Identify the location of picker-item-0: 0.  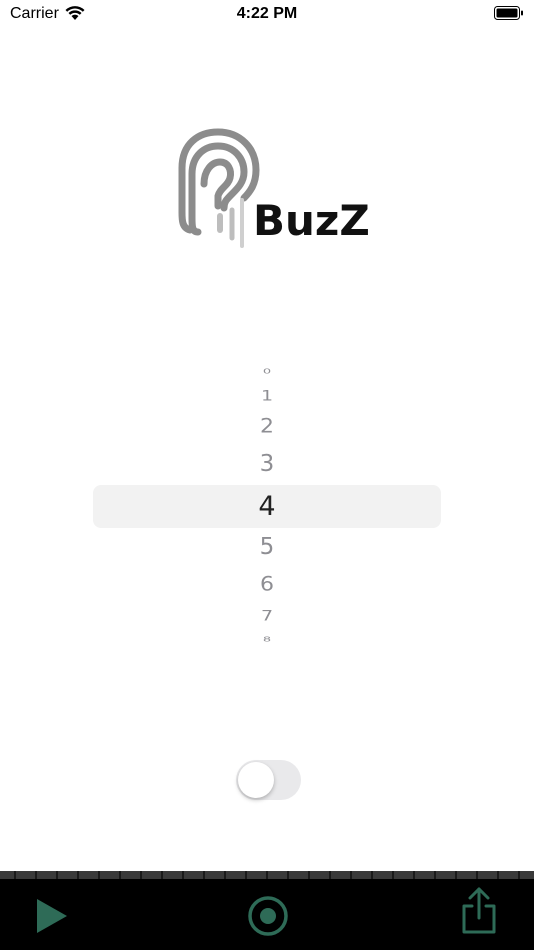
(267, 371).